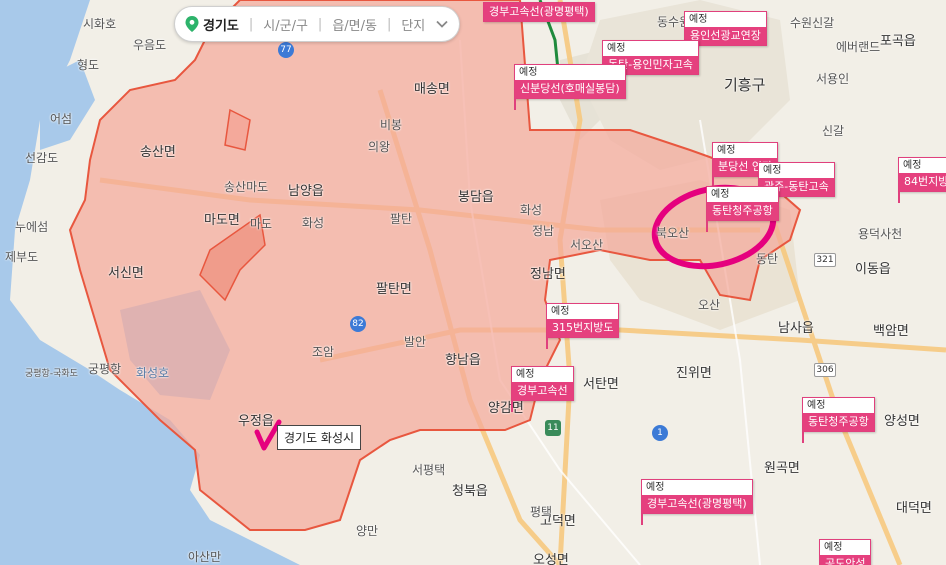  What do you see at coordinates (891, 331) in the screenshot?
I see `place-baegam: 백암면` at bounding box center [891, 331].